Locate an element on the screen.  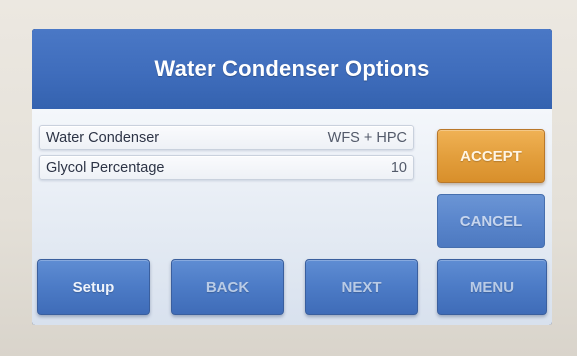
back-button: BACK is located at coordinates (227, 287).